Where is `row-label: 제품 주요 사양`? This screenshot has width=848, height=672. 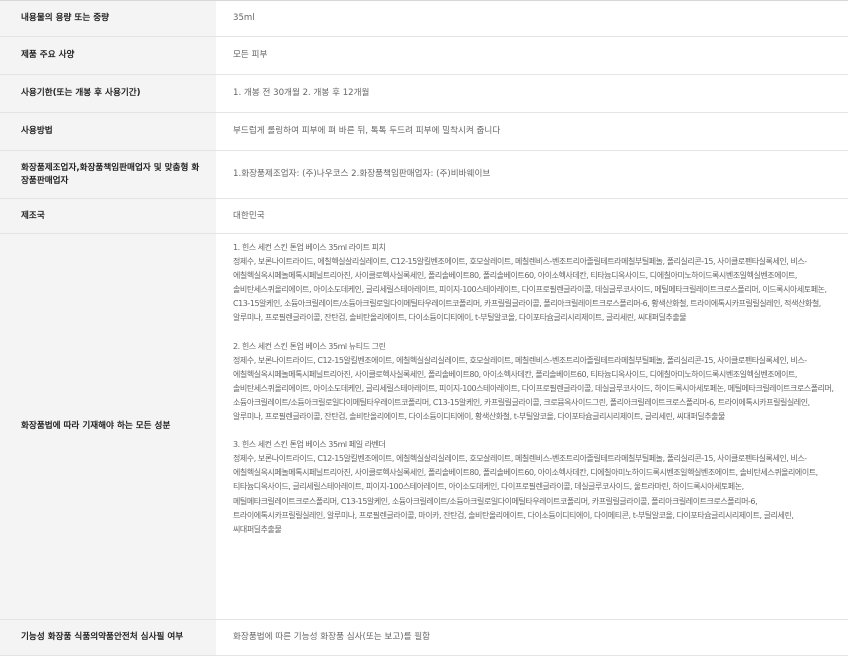
row-label: 제품 주요 사양 is located at coordinates (108, 55).